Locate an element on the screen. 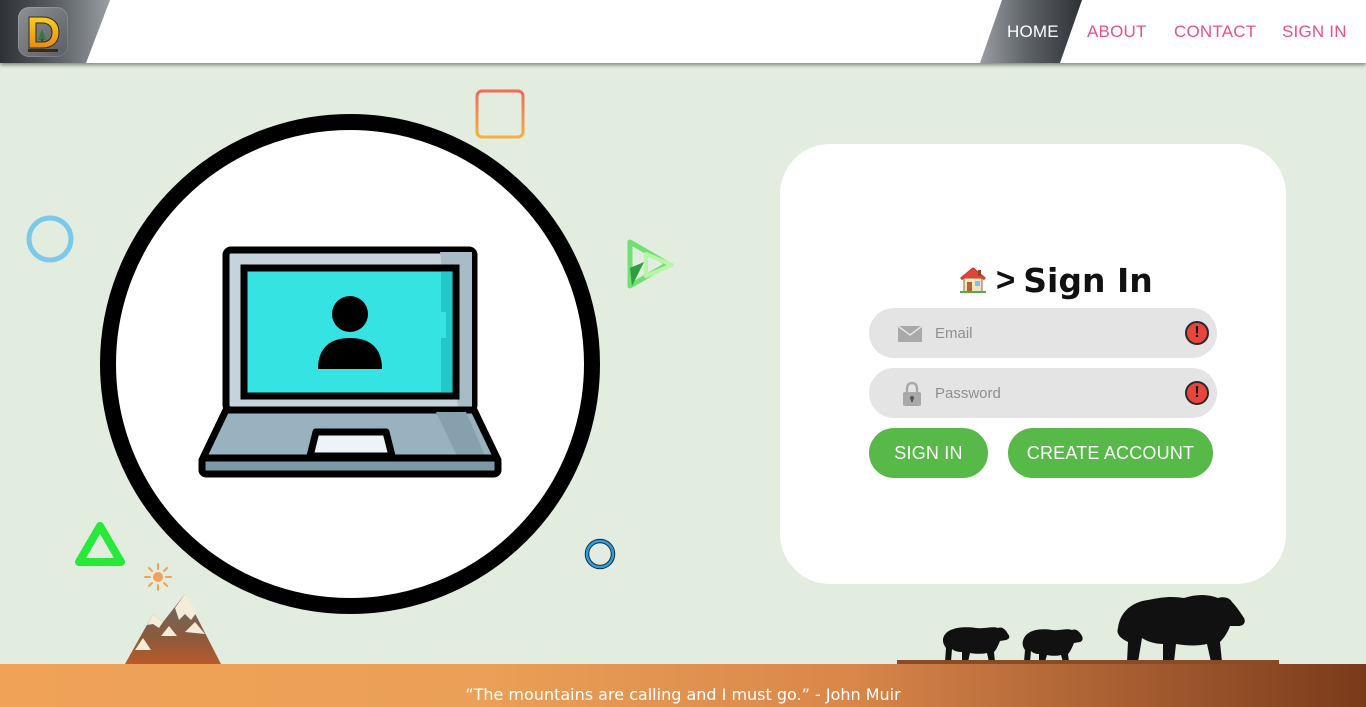  logo-area is located at coordinates (55, 31).